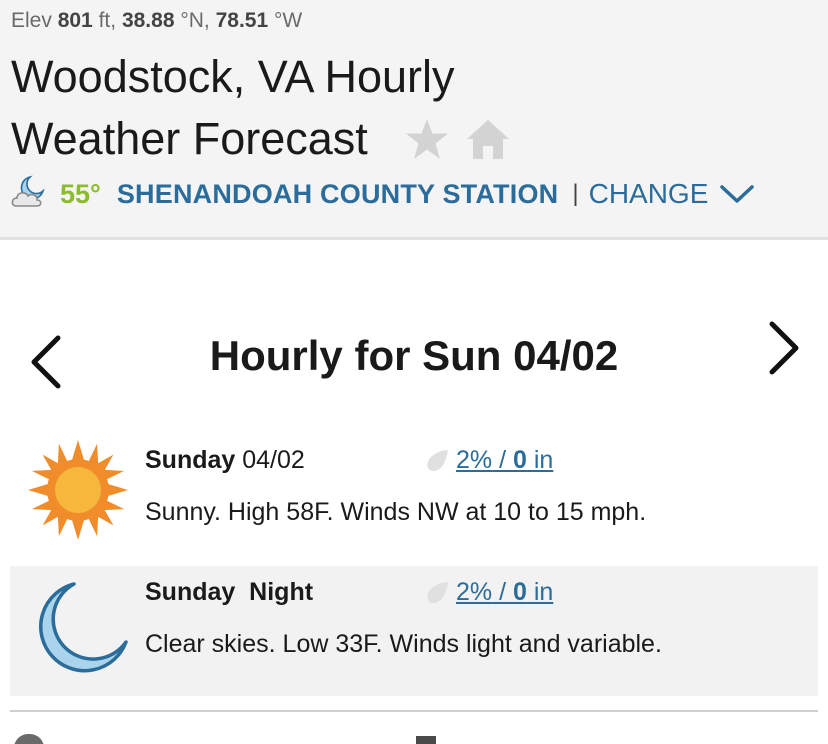 This screenshot has width=828, height=744. I want to click on chevron-down-icon, so click(737, 194).